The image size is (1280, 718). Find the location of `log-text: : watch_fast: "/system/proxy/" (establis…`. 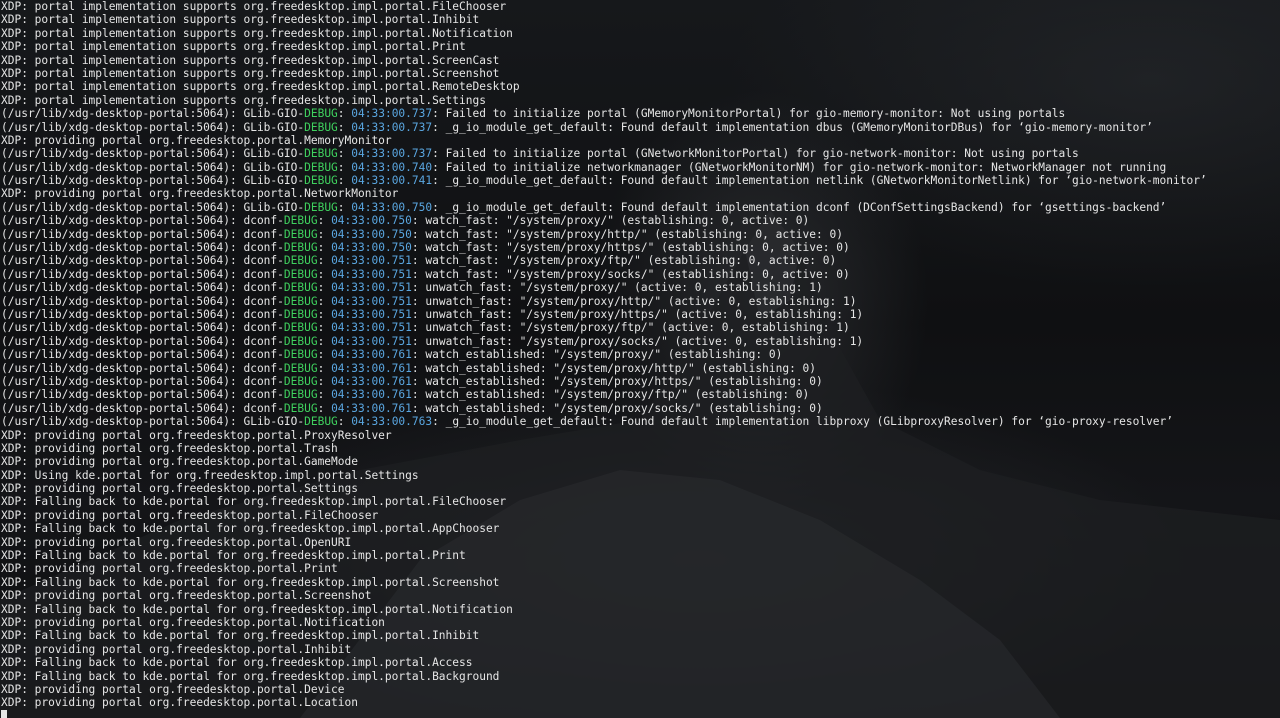

log-text: : watch_fast: "/system/proxy/" (establis… is located at coordinates (610, 221).